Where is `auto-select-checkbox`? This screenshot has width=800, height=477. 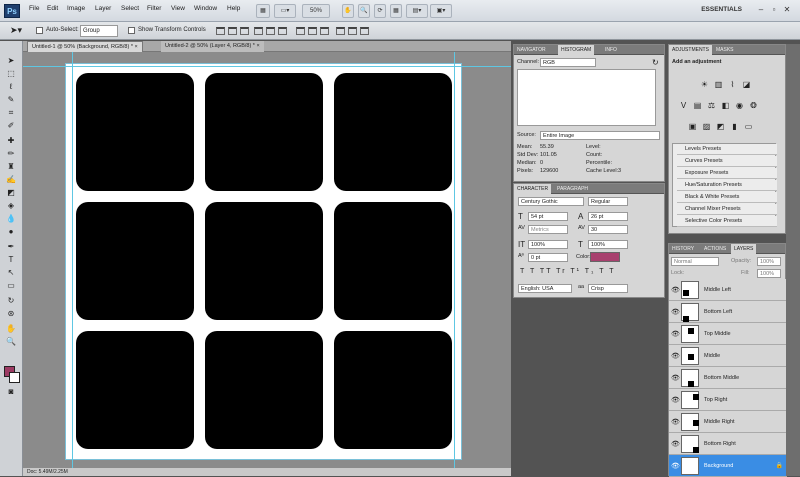
auto-select-checkbox is located at coordinates (39, 30).